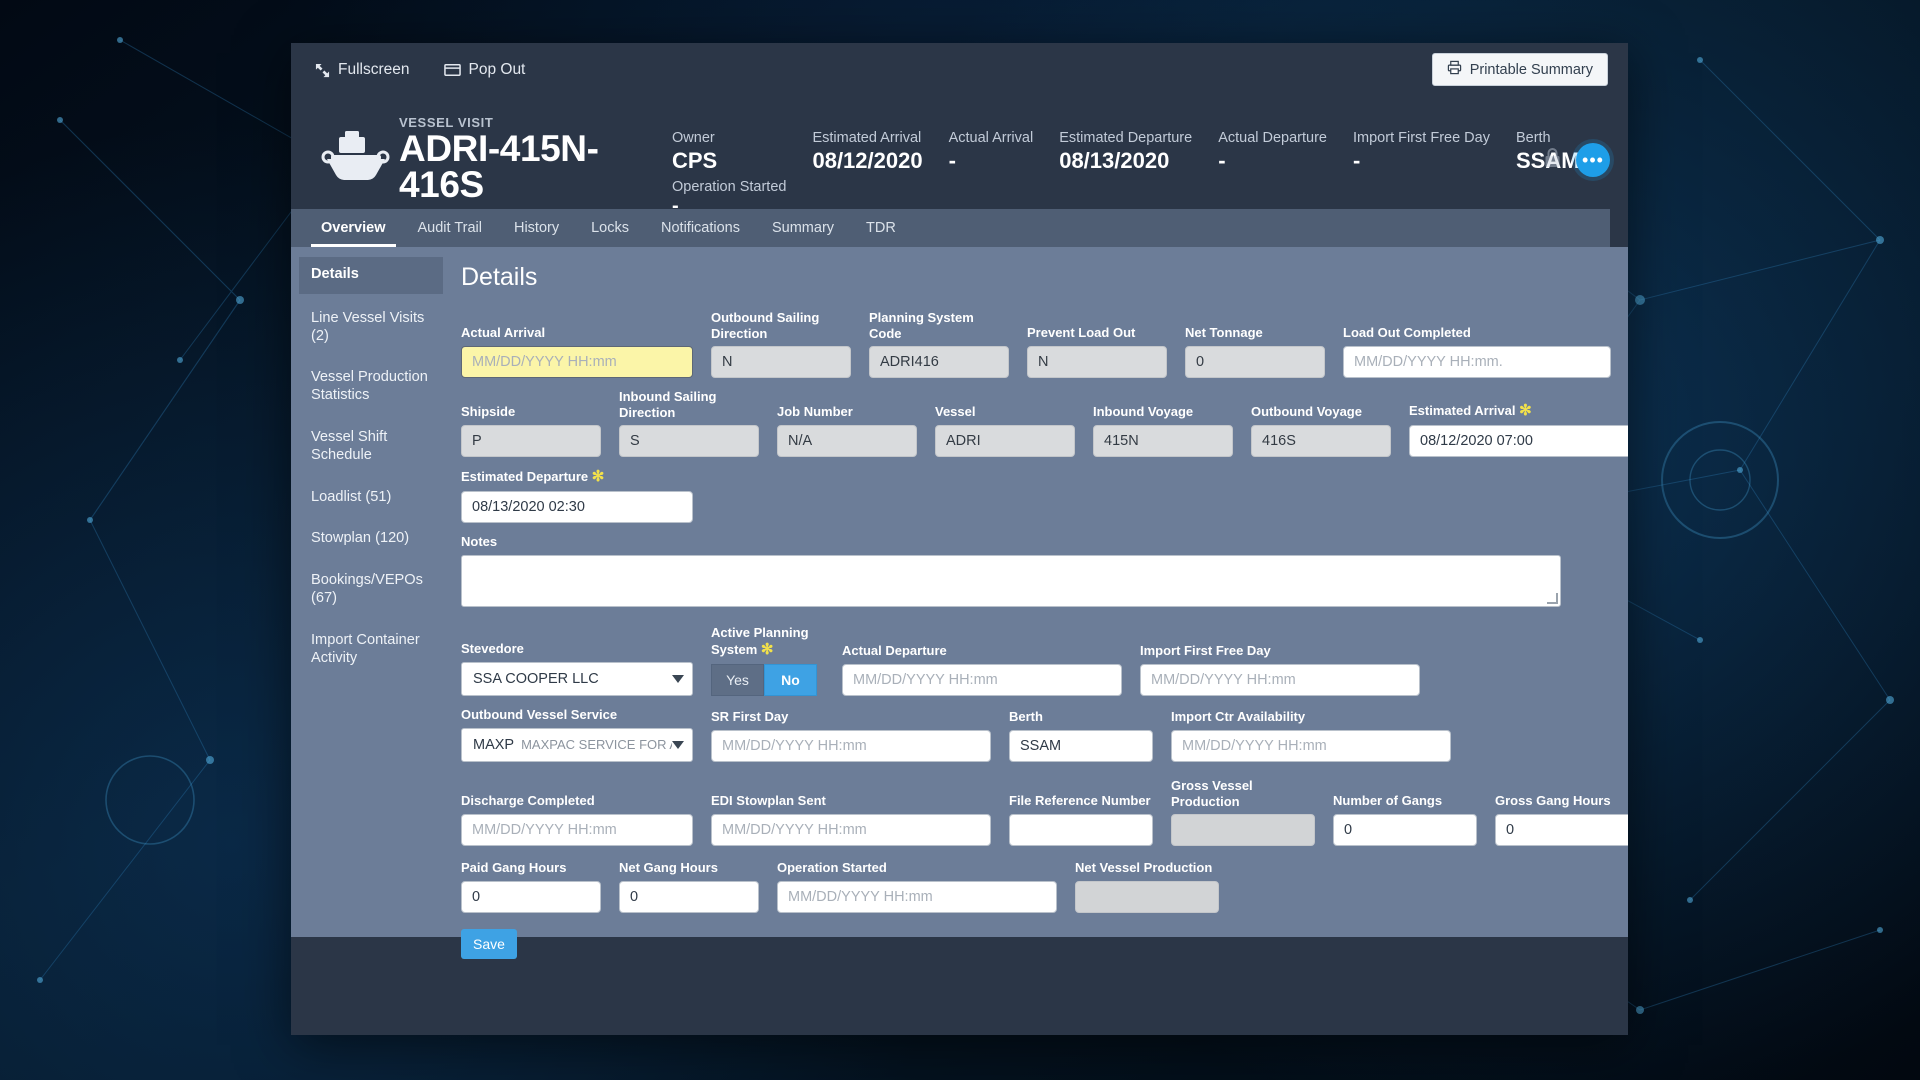 This screenshot has height=1080, width=1920. Describe the element at coordinates (1255, 362) in the screenshot. I see `net-tonnage-input: 0` at that location.